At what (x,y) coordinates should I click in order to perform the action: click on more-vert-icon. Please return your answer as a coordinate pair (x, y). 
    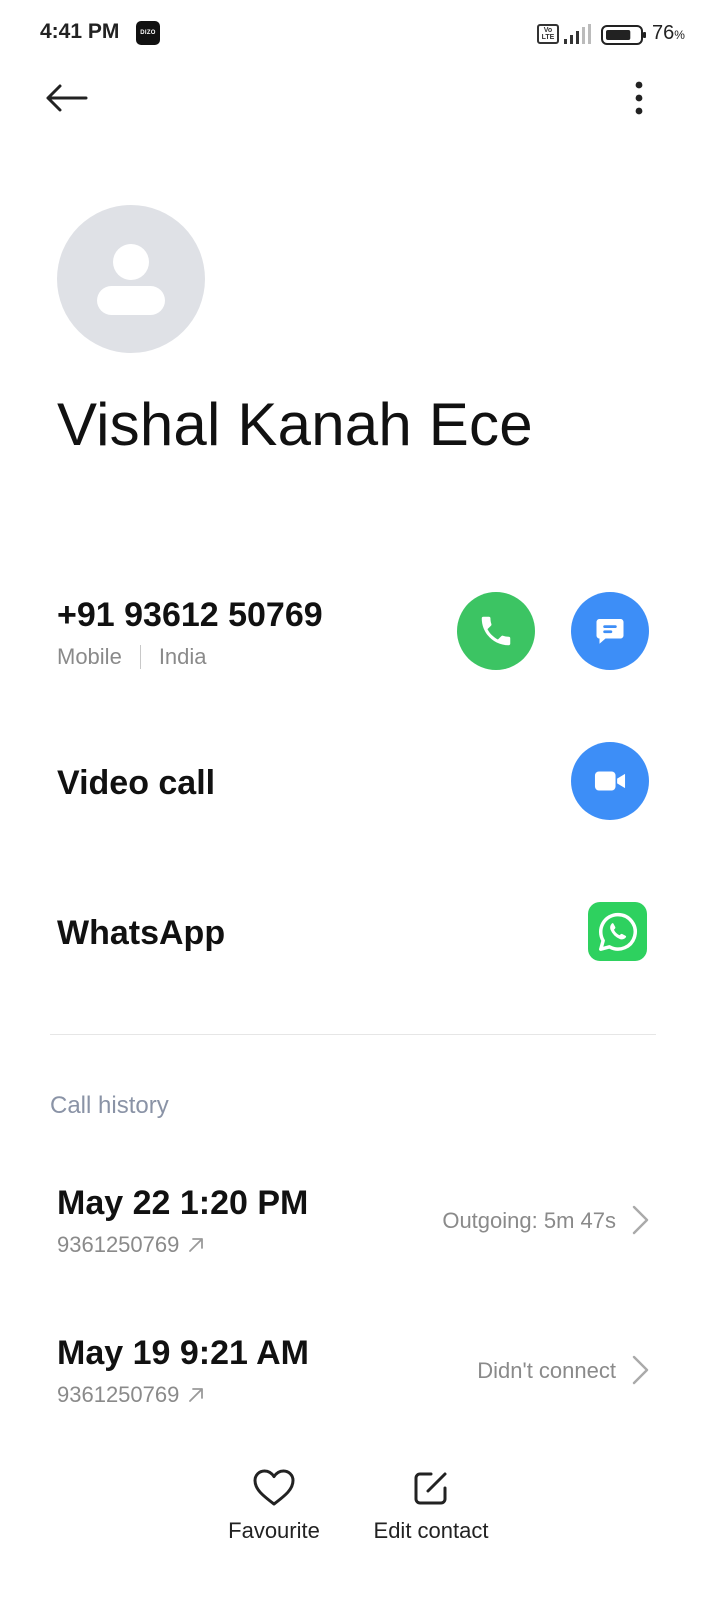
    Looking at the image, I should click on (639, 98).